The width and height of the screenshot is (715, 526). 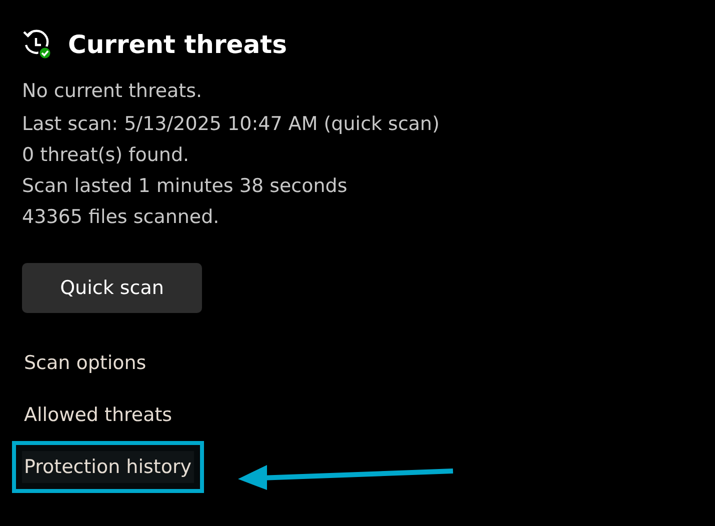 What do you see at coordinates (177, 44) in the screenshot?
I see `section-title: Current threats` at bounding box center [177, 44].